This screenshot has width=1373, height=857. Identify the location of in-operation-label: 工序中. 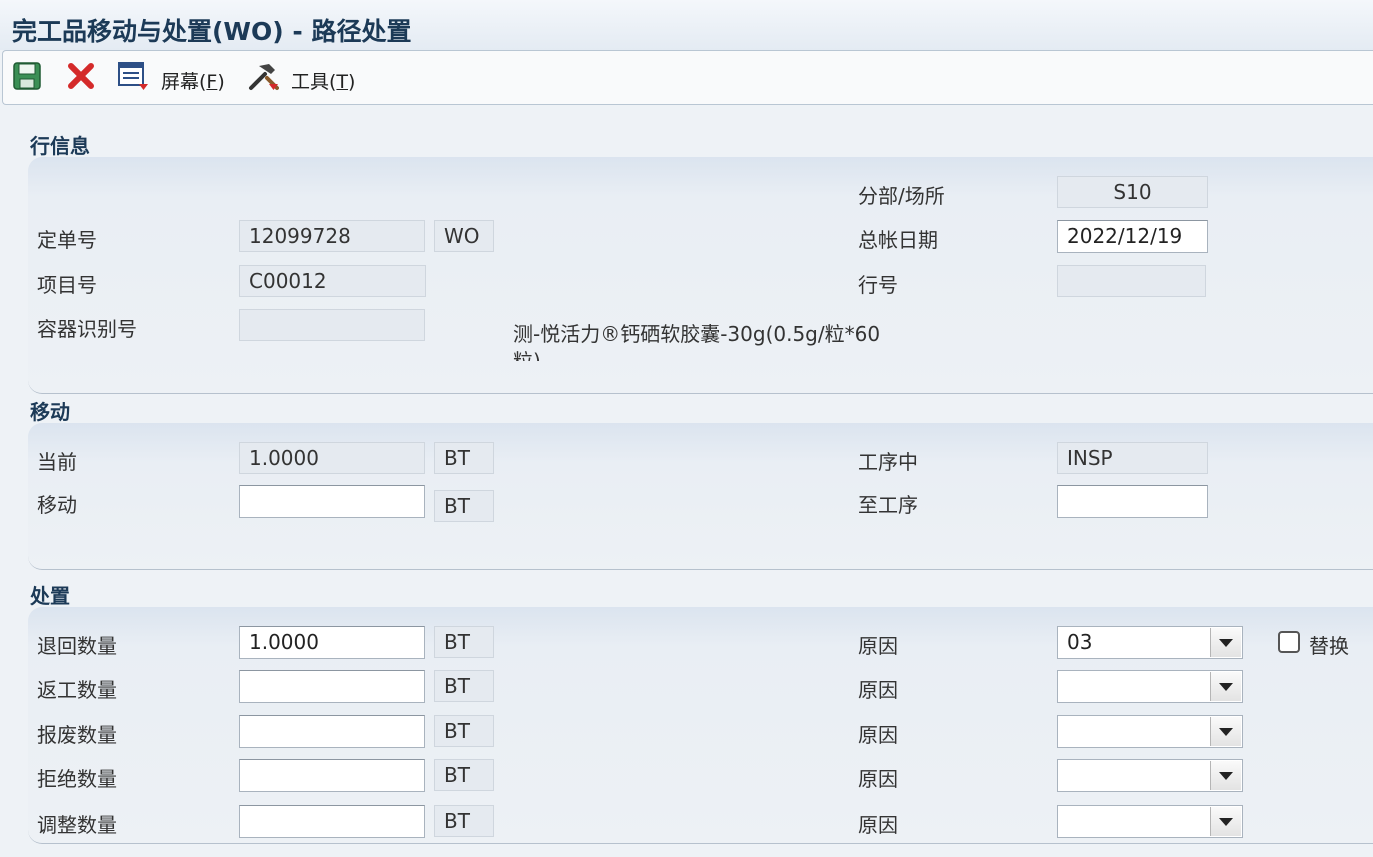
(888, 462).